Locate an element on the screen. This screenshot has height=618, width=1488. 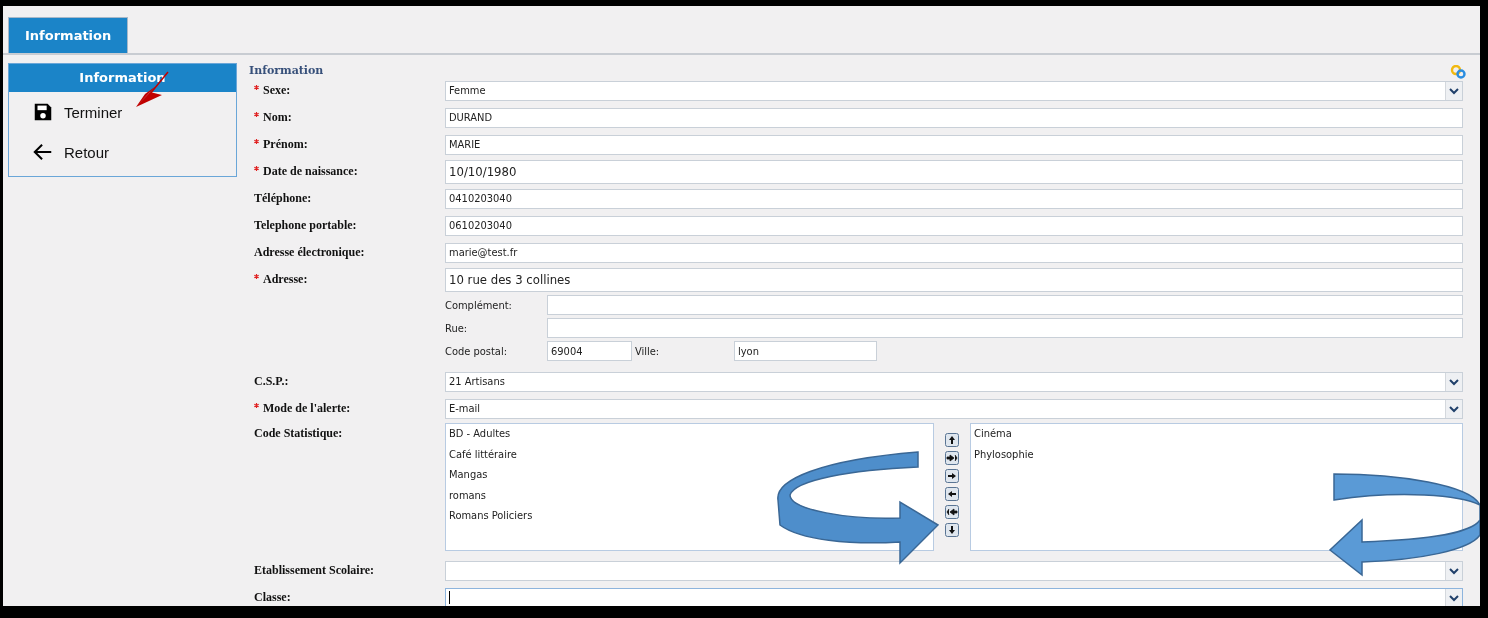
field-label: Telephone portable: is located at coordinates (305, 225).